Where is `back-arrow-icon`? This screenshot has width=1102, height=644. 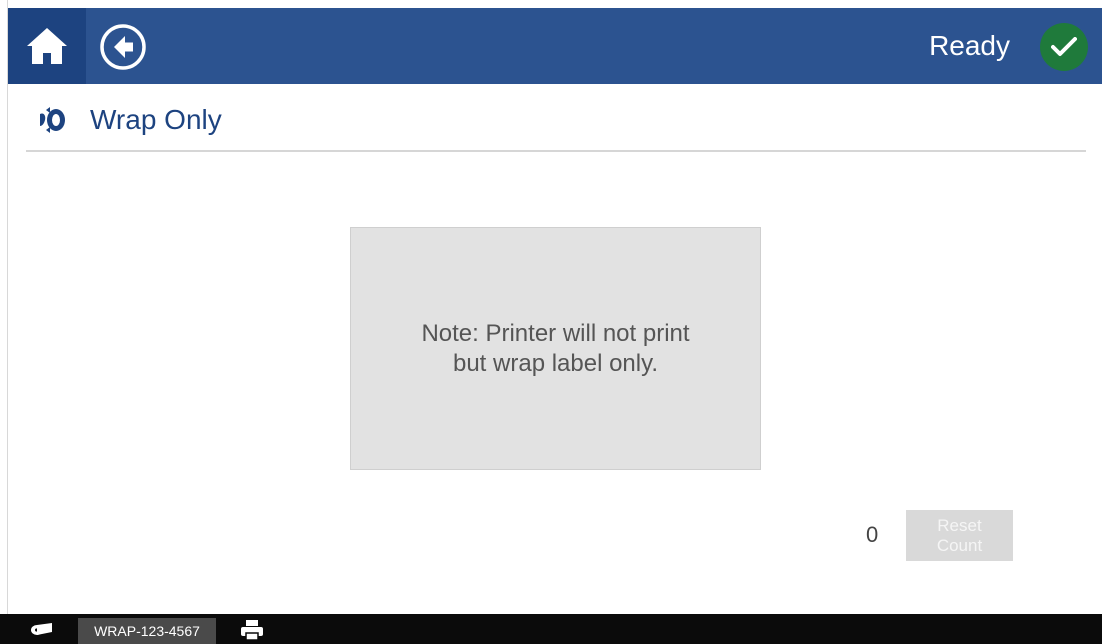
back-arrow-icon is located at coordinates (123, 47).